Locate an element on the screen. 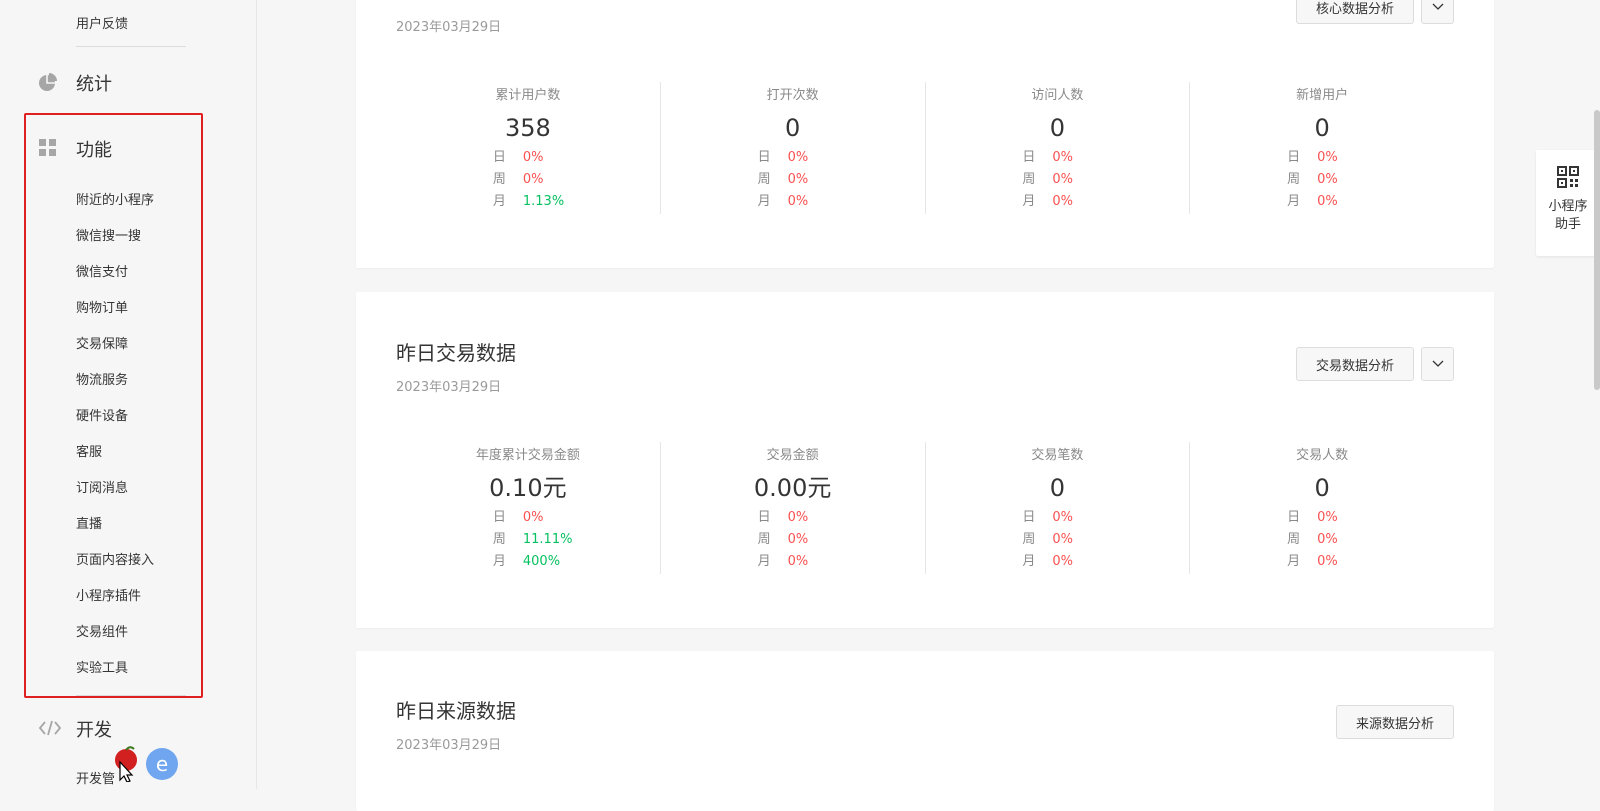  stat-annual-amount: 年度累计交易金额 0.10元 日 0% 周 11.11% 月 400% is located at coordinates (528, 508).